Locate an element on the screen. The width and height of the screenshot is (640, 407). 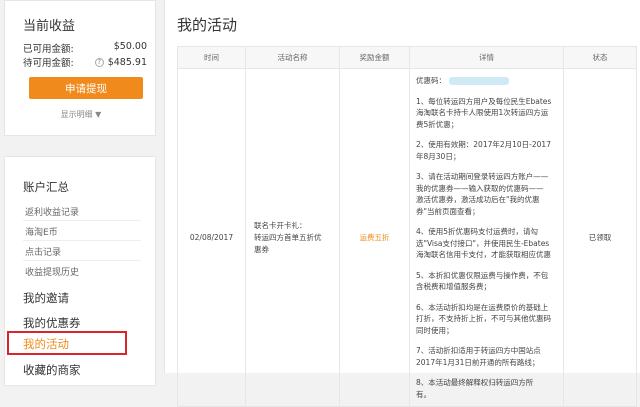
available-amount-row: 已可用金额: $50.00 is located at coordinates (85, 48).